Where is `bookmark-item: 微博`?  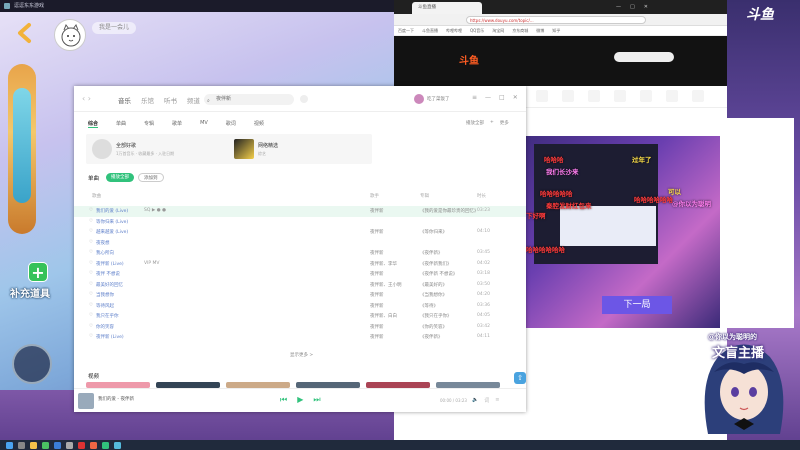
bookmark-item: 微博 is located at coordinates (540, 30).